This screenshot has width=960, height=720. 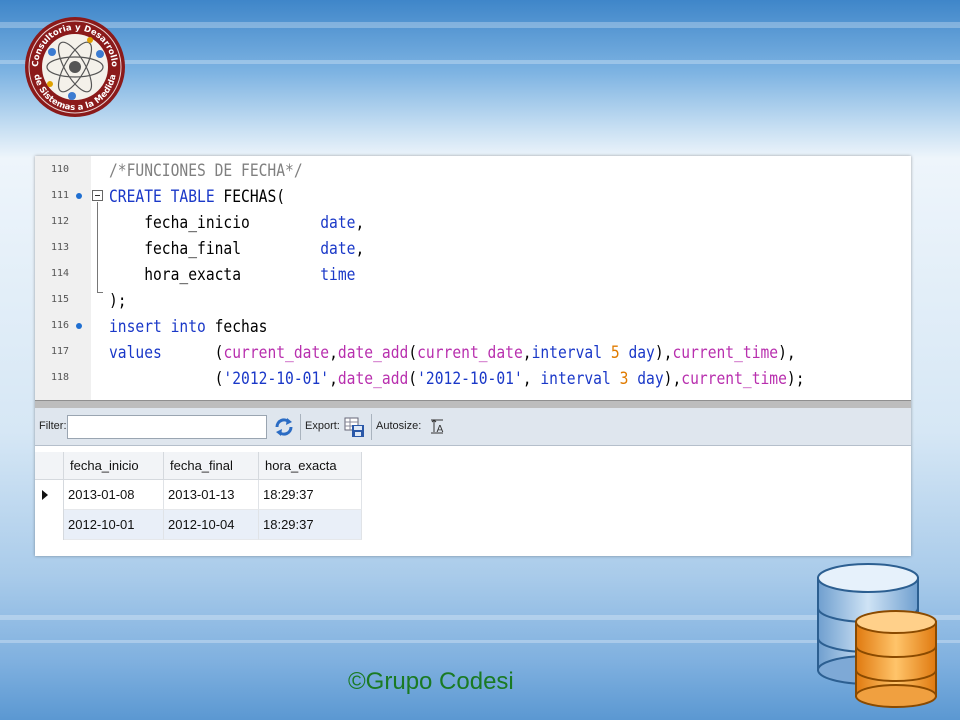 I want to click on code-text: fecha_final date,, so click(x=236, y=249).